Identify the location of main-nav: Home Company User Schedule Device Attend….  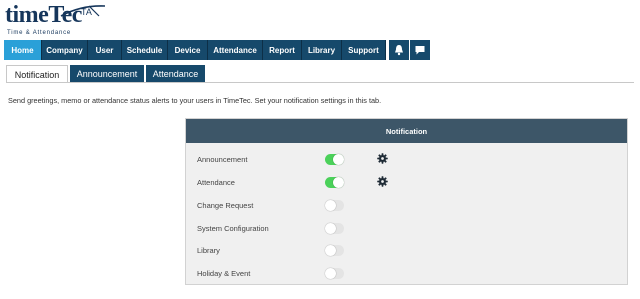
(217, 50).